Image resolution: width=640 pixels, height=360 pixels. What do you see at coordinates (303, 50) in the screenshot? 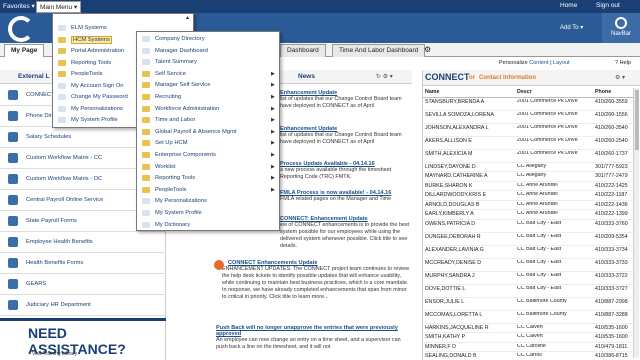
I see `tab-dashboard: Dashboard` at bounding box center [303, 50].